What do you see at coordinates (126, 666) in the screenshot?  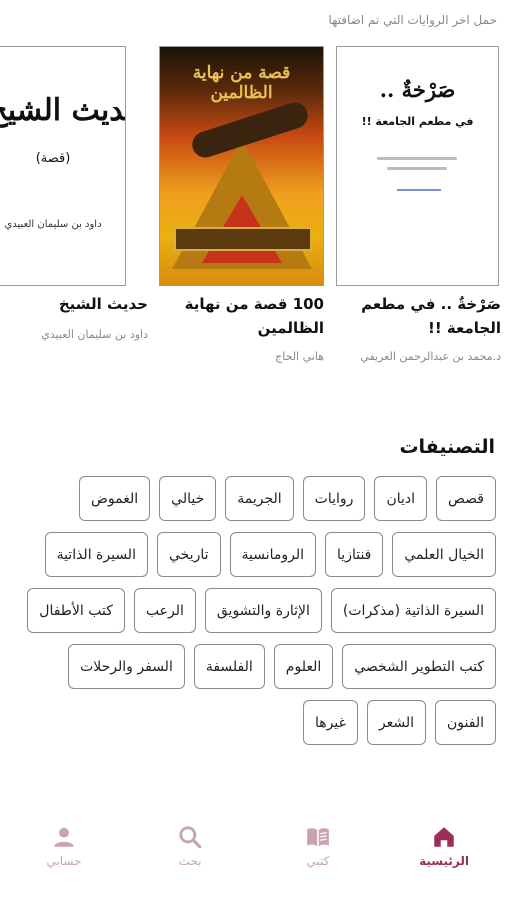 I see `category-chip: السفر والرحلات` at bounding box center [126, 666].